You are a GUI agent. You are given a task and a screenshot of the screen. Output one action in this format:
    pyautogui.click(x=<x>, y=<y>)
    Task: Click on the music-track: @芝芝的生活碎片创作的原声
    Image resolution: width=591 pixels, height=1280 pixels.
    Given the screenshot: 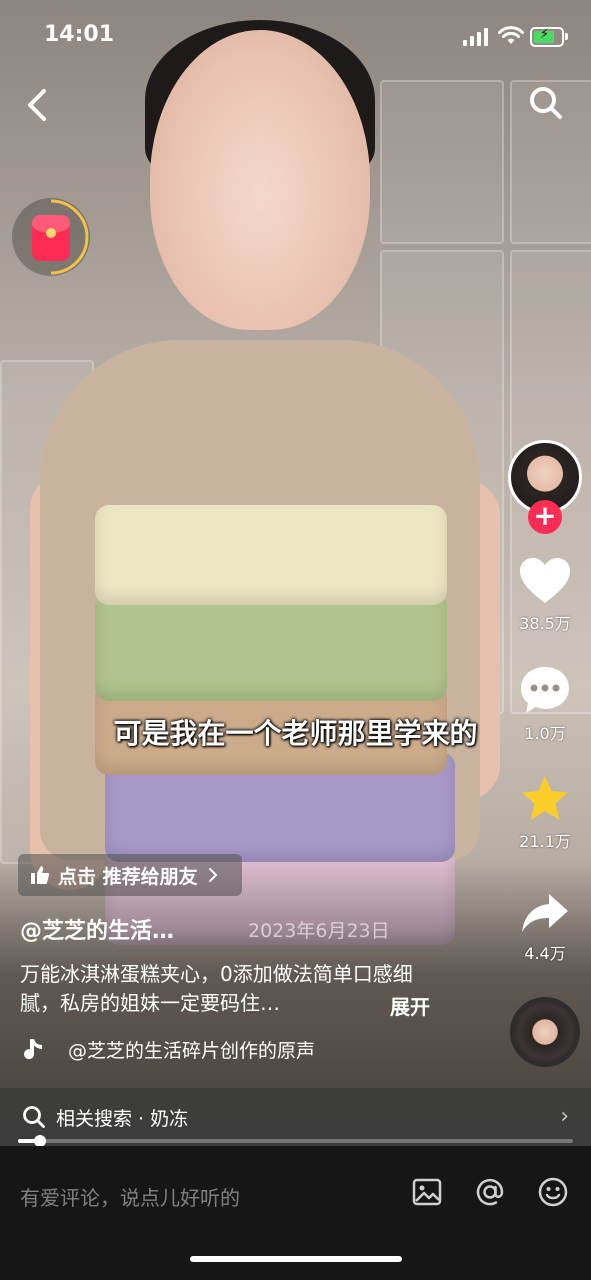 What is the action you would take?
    pyautogui.click(x=167, y=1049)
    